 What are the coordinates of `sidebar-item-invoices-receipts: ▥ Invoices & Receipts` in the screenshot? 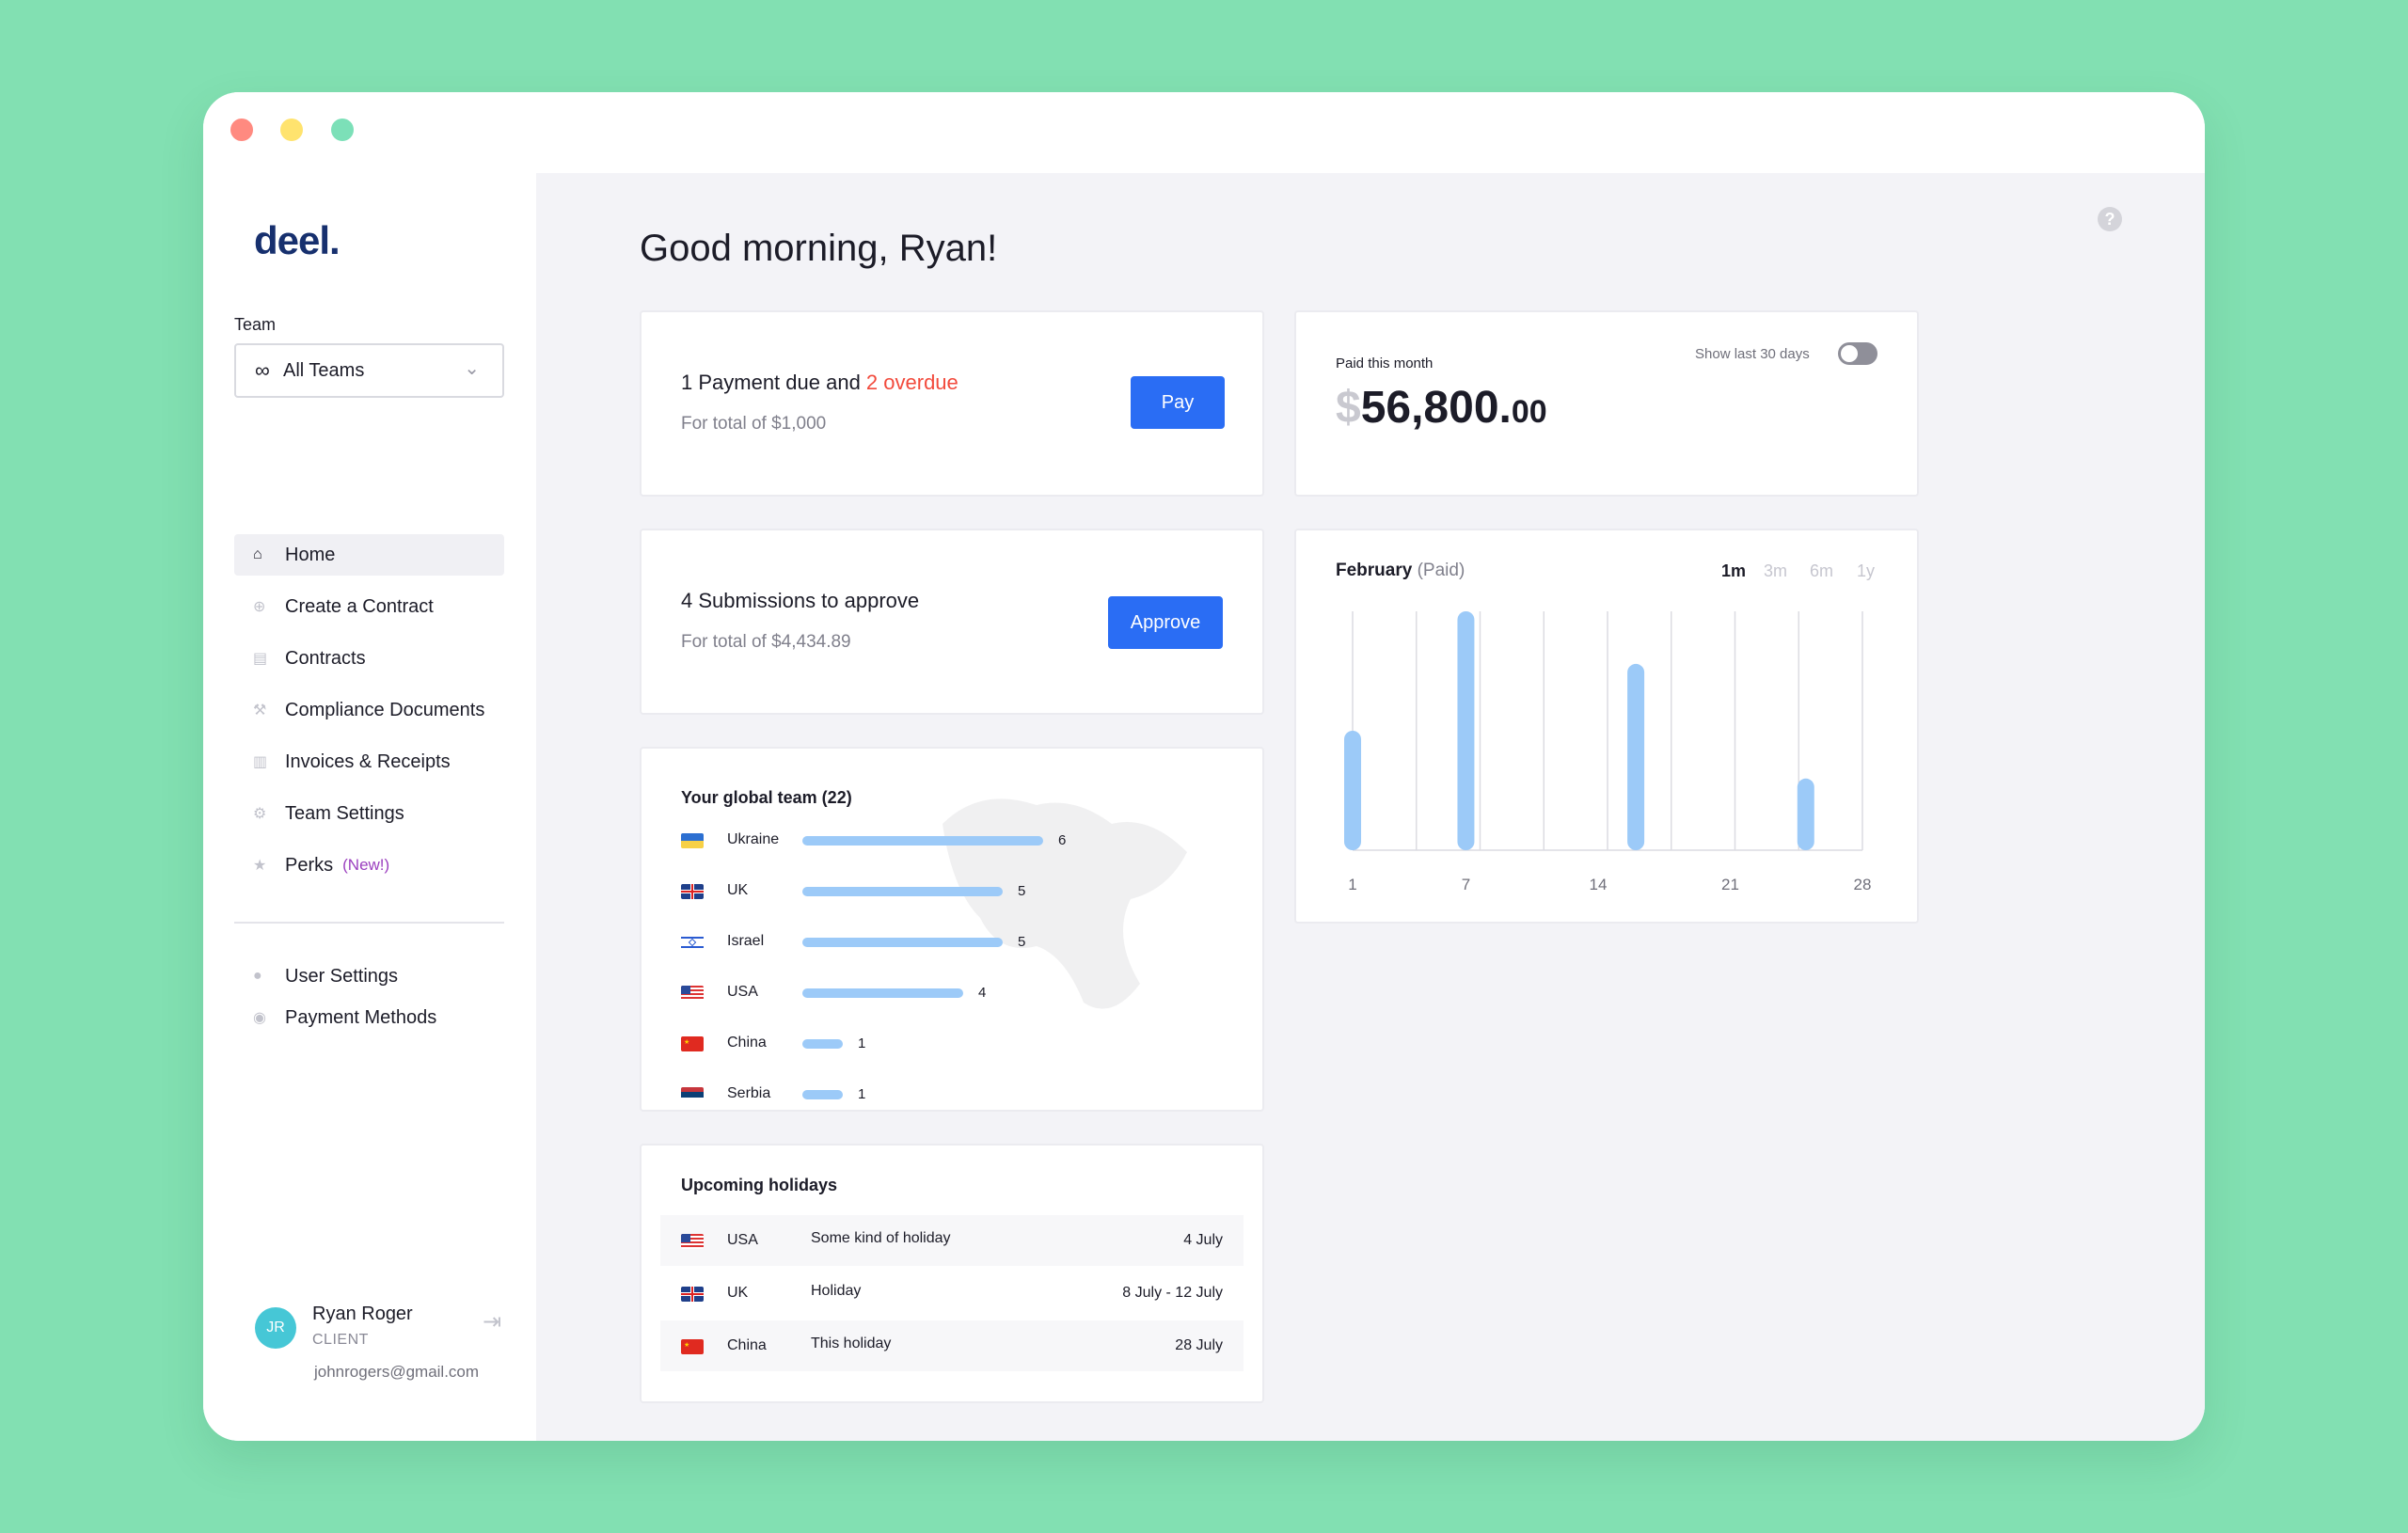 It's located at (369, 762).